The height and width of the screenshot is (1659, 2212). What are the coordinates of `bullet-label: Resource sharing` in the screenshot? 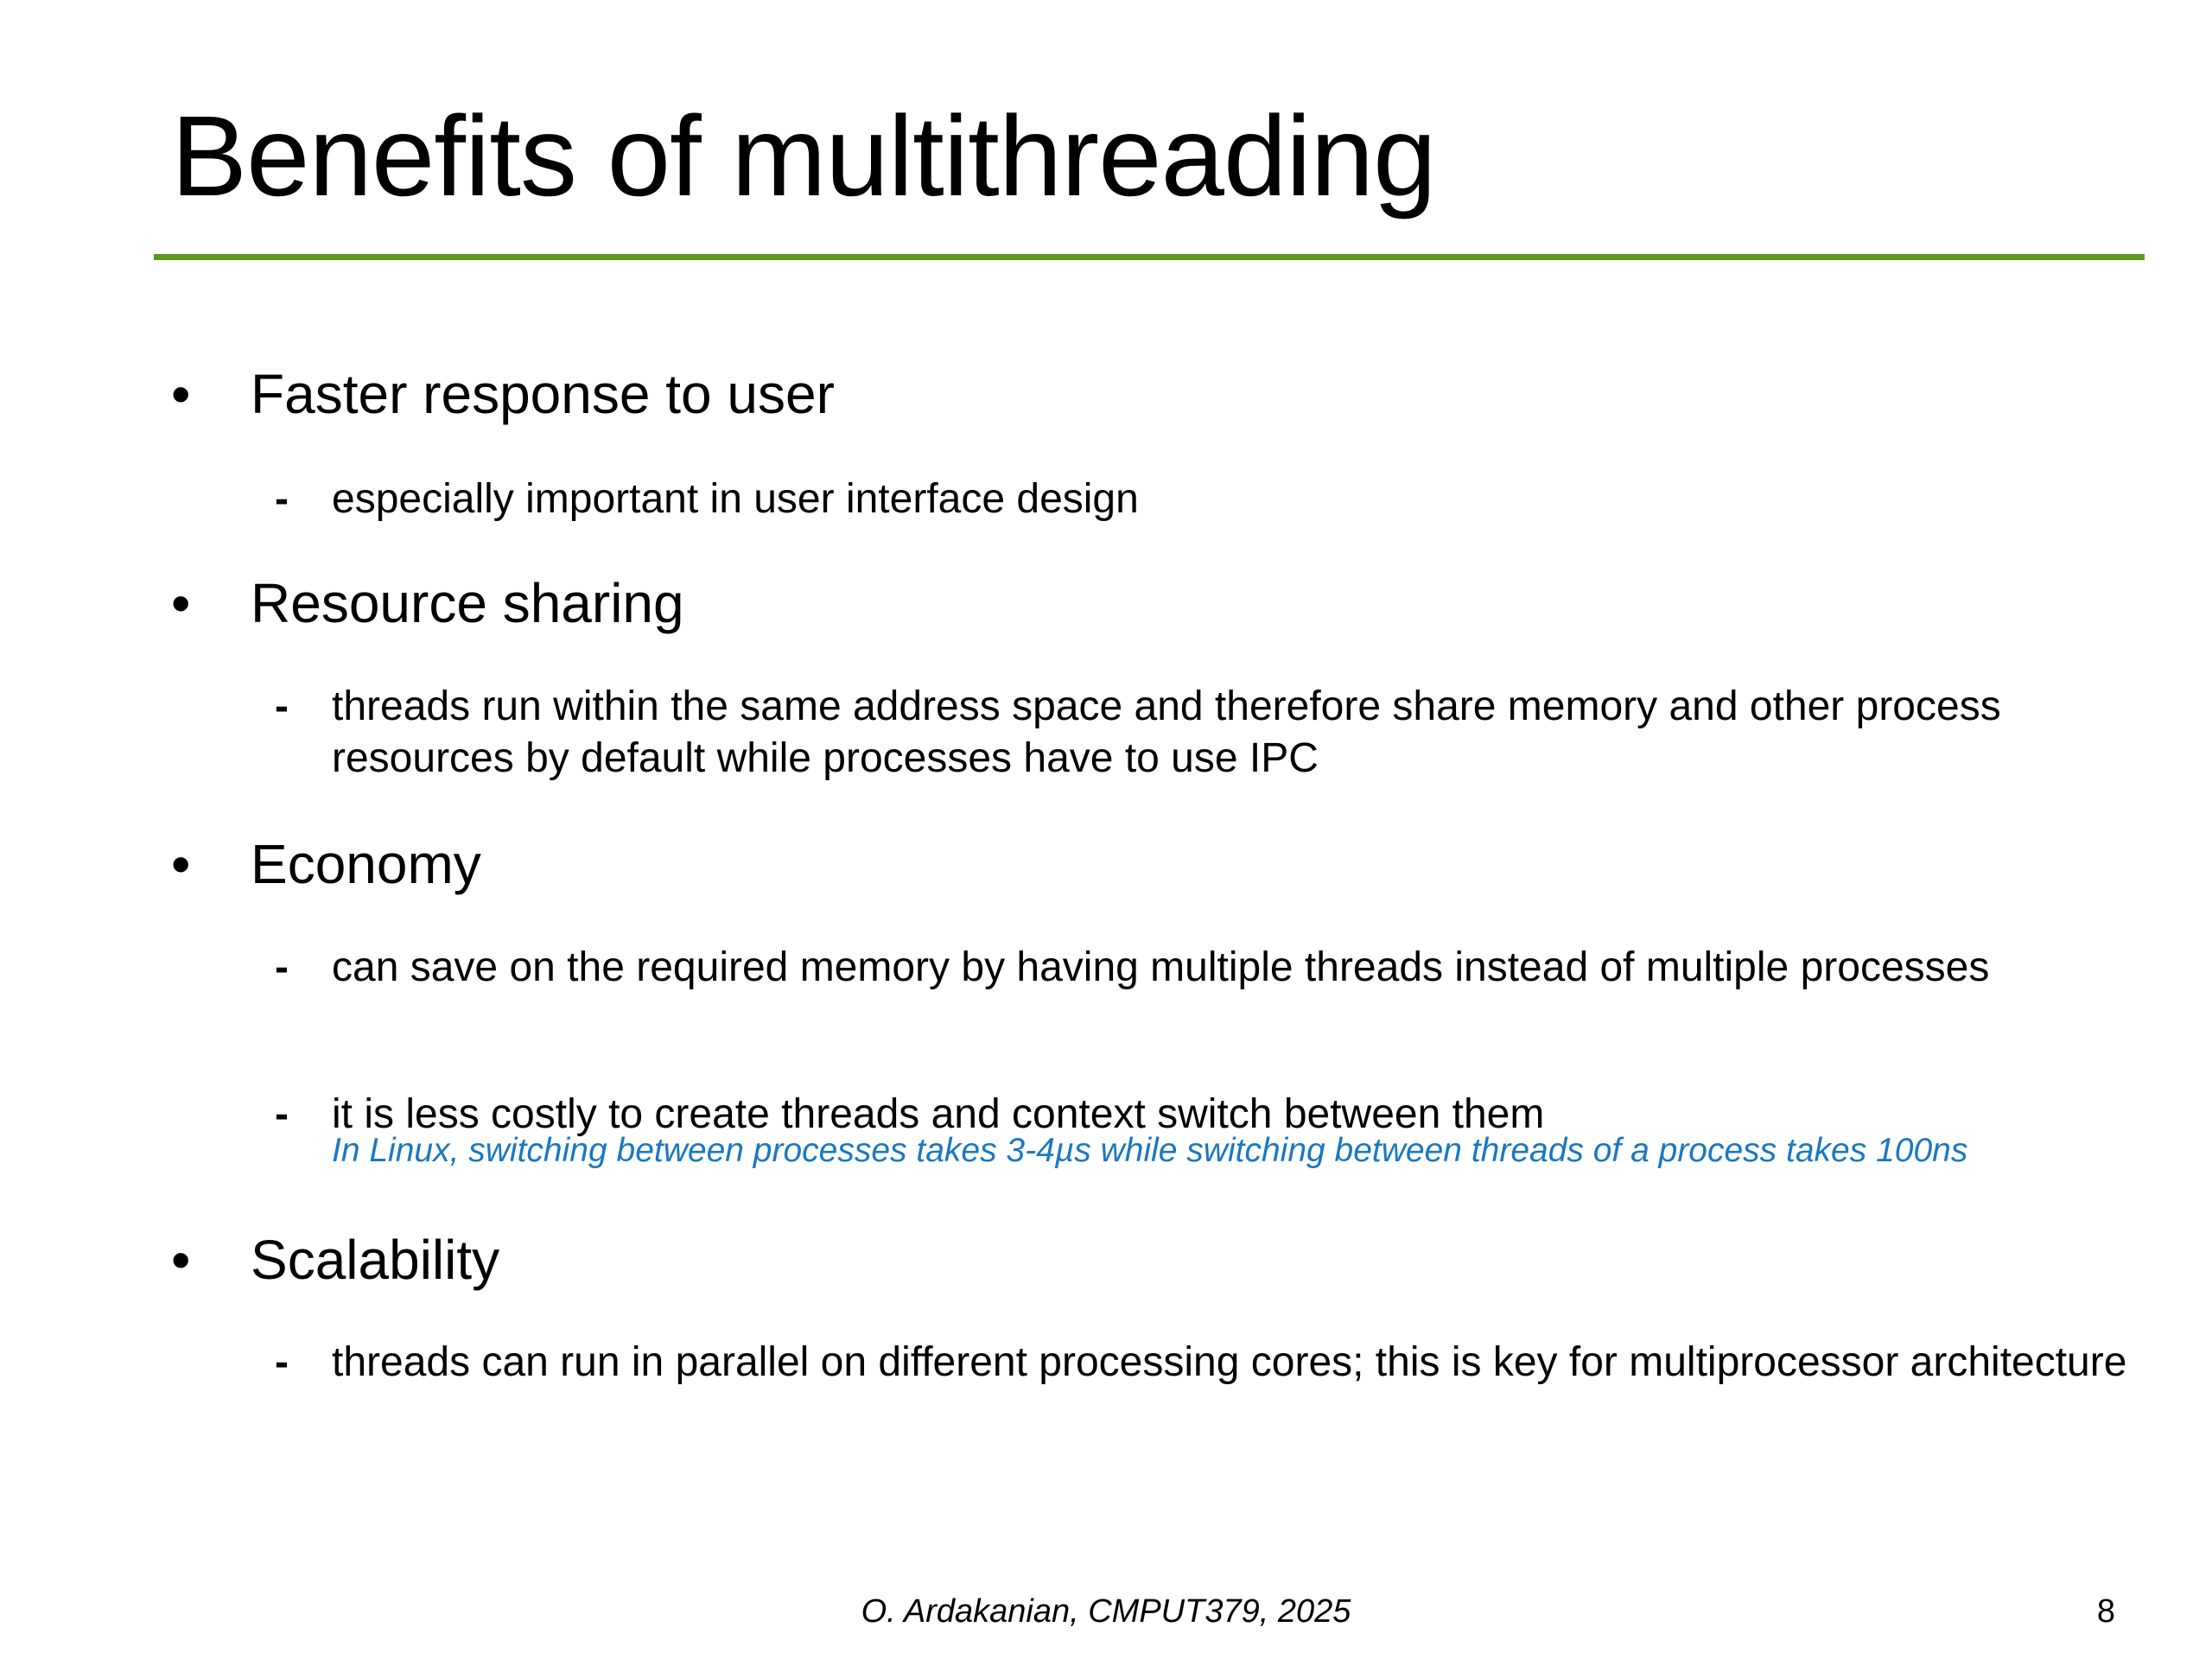 It's located at (467, 603).